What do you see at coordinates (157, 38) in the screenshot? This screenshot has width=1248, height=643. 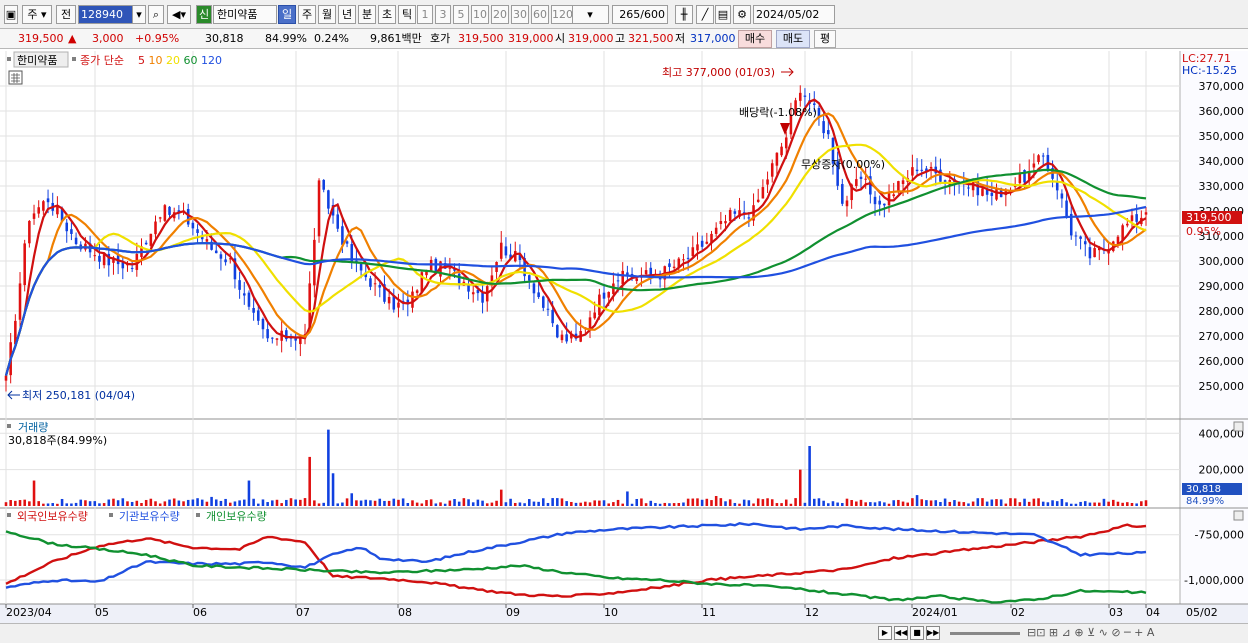 I see `price-change-pct: +0.95%` at bounding box center [157, 38].